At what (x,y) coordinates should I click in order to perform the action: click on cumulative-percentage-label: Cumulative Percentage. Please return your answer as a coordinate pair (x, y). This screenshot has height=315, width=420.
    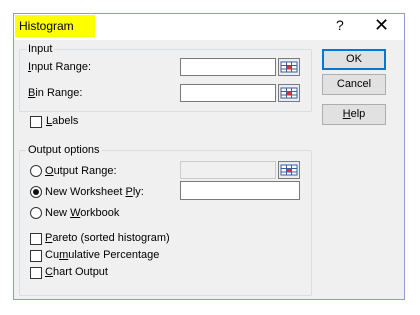
    Looking at the image, I should click on (102, 255).